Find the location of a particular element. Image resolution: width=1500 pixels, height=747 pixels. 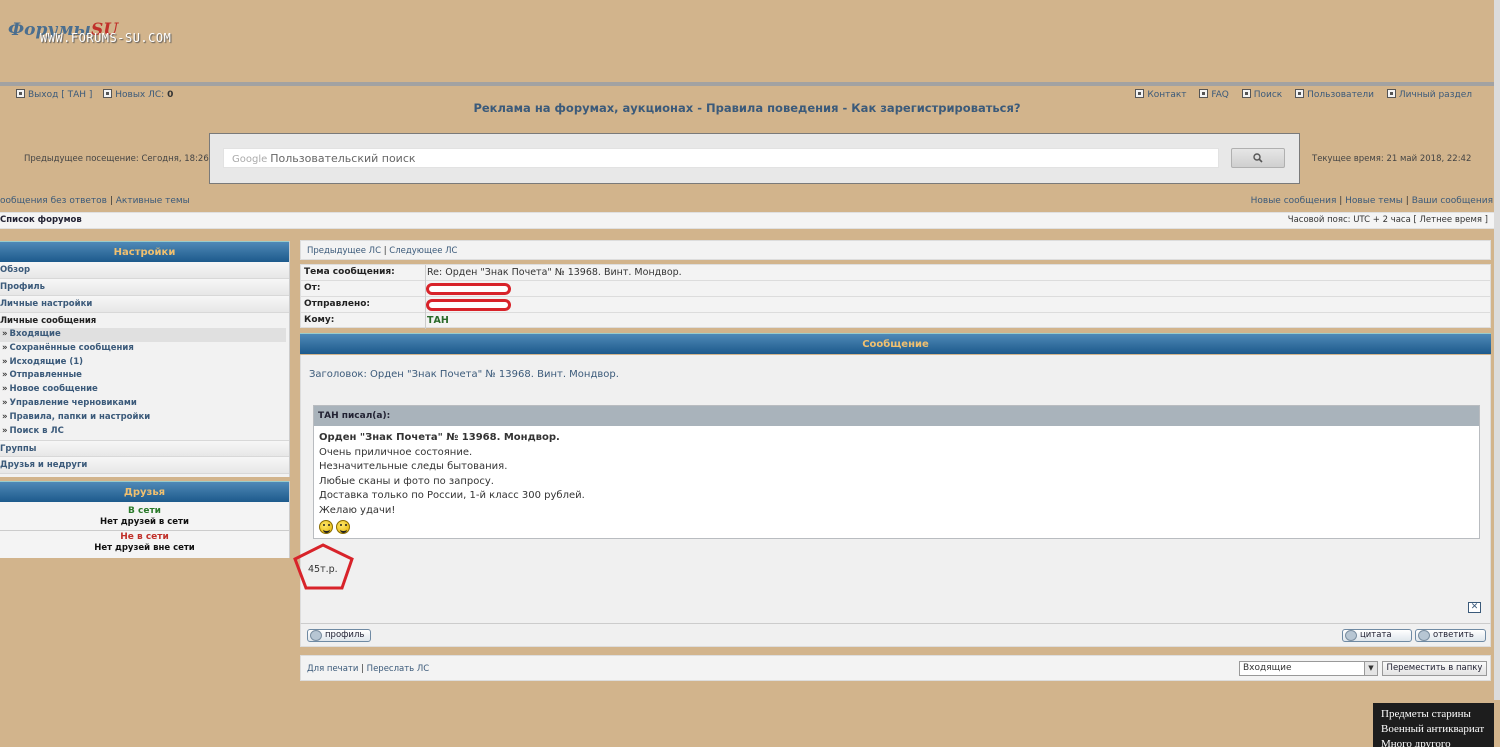

friends-header: Друзья is located at coordinates (144, 491).